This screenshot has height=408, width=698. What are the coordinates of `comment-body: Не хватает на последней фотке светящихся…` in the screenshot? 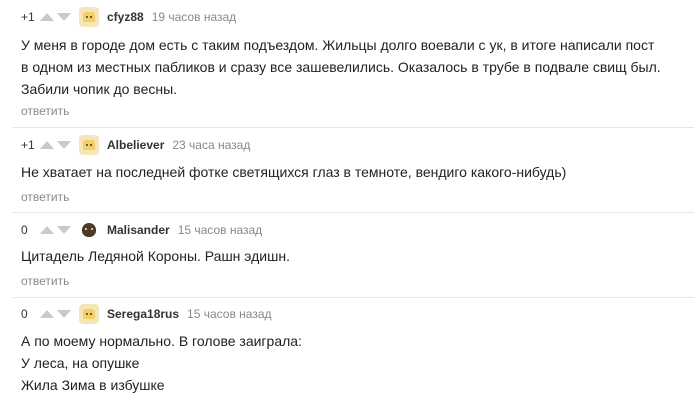 It's located at (356, 172).